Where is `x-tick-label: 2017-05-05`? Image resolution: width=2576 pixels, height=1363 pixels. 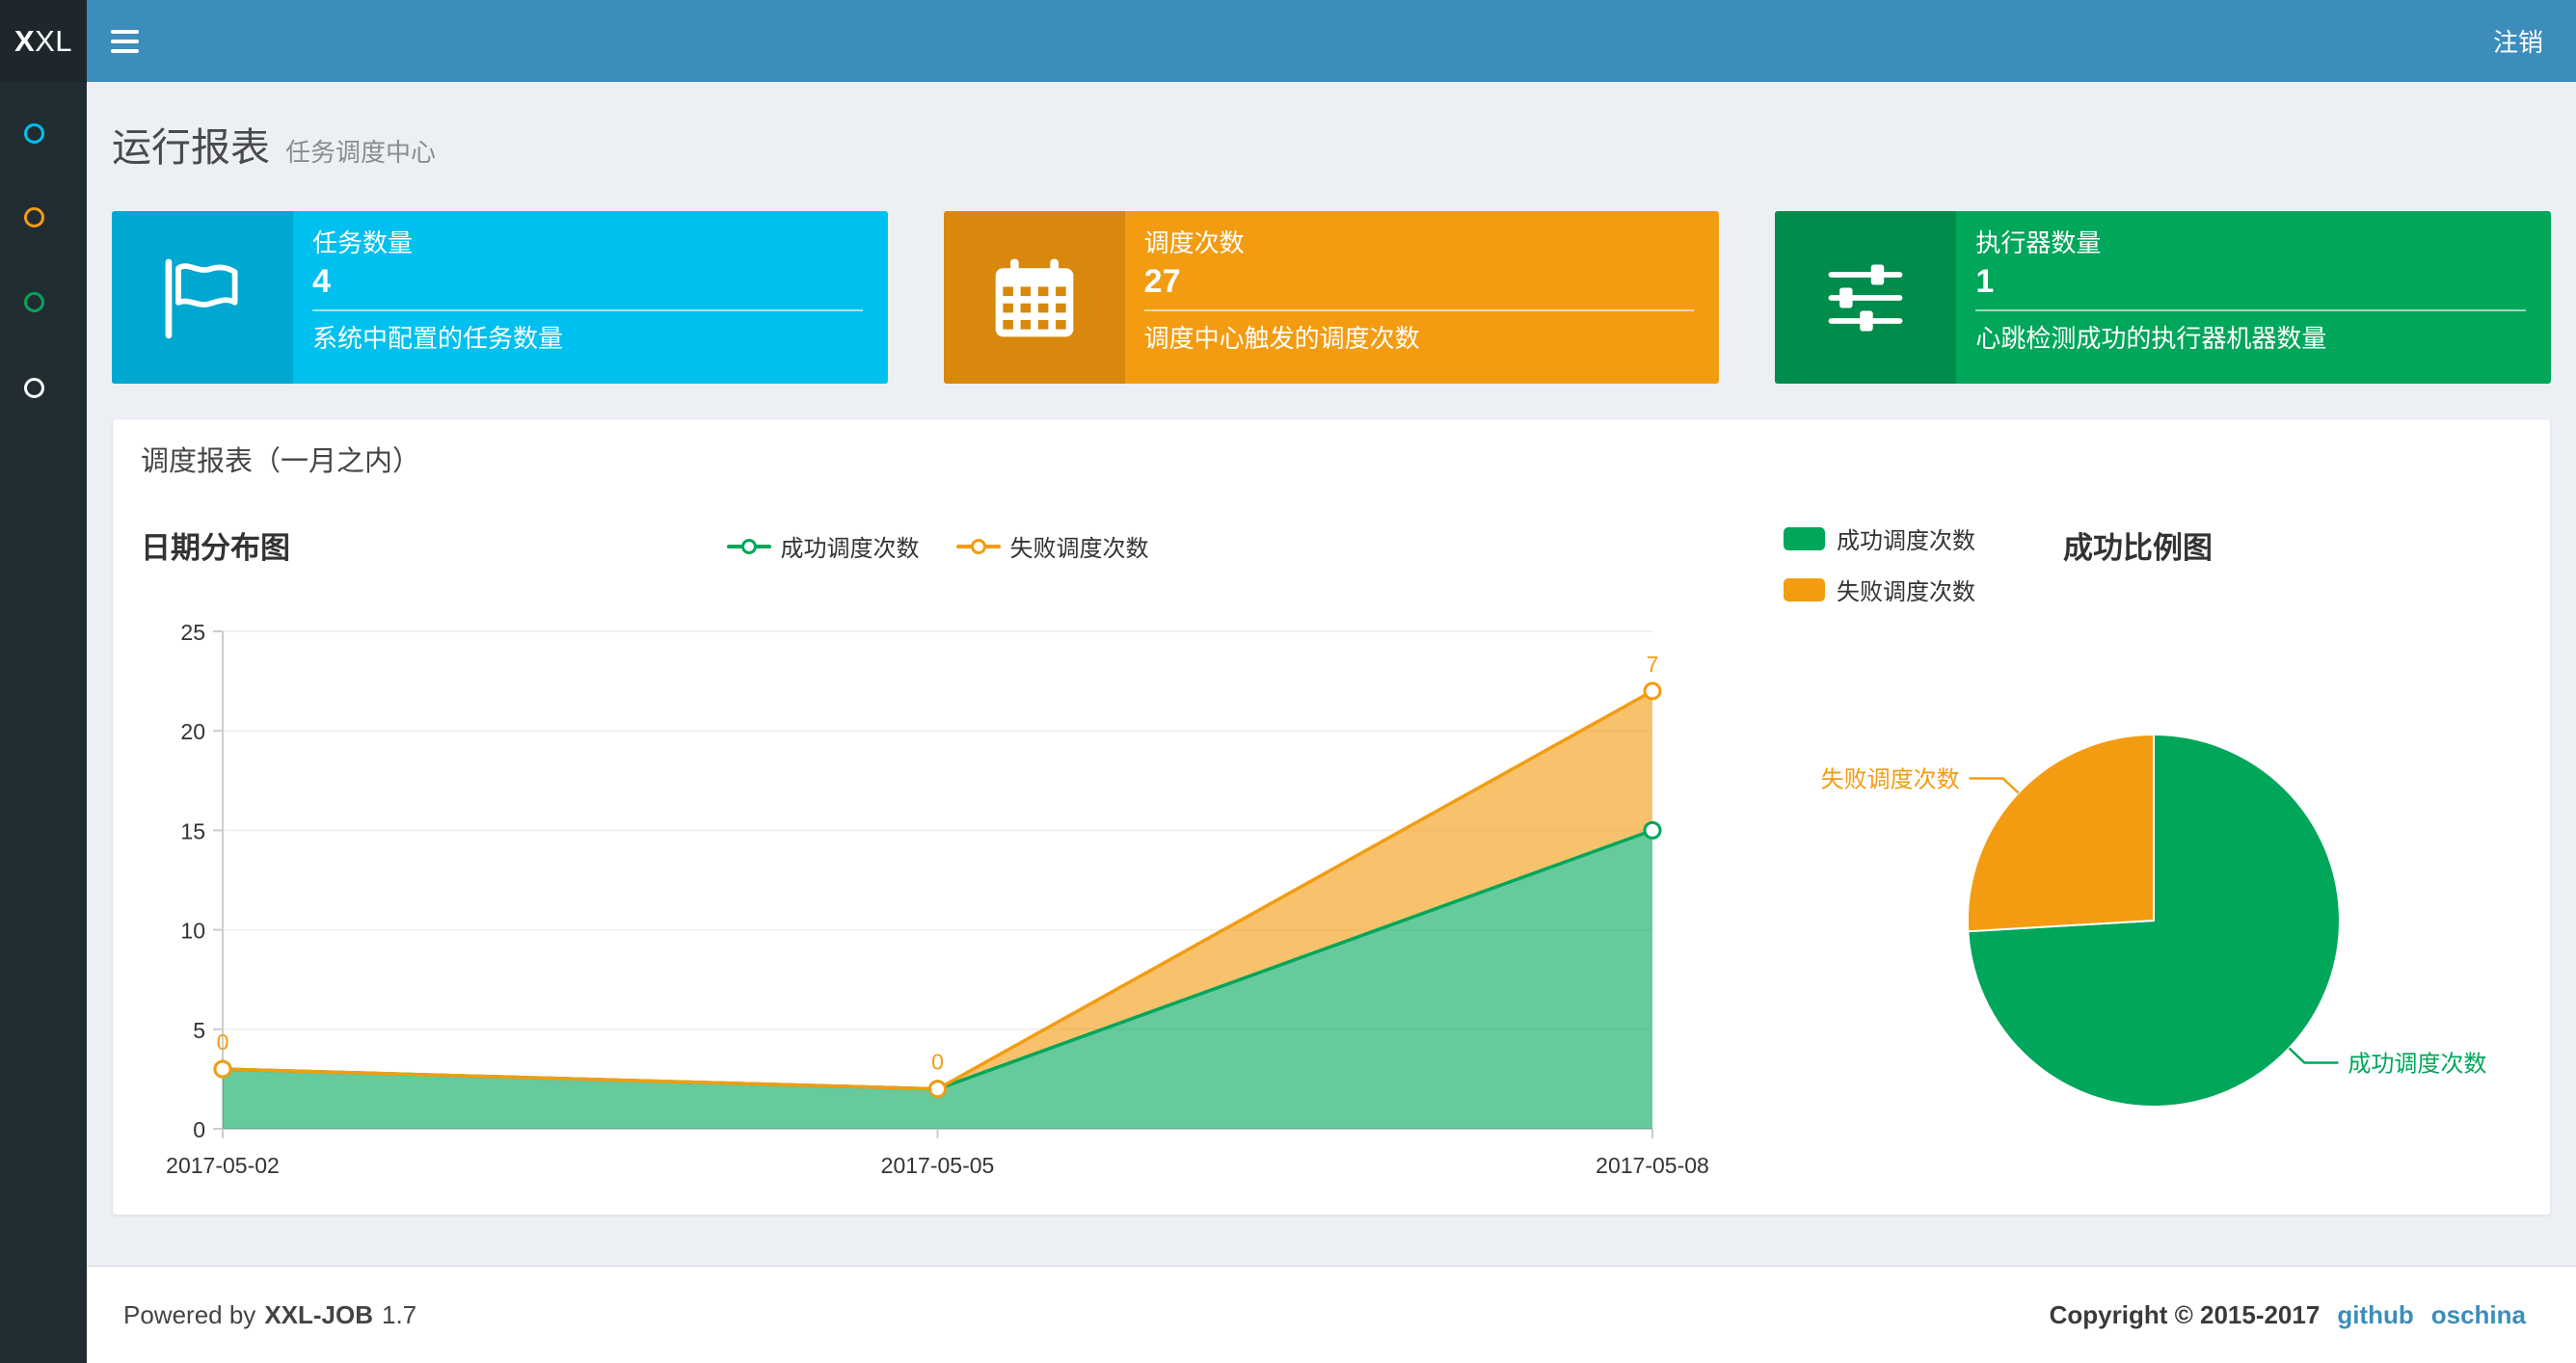 x-tick-label: 2017-05-05 is located at coordinates (938, 1165).